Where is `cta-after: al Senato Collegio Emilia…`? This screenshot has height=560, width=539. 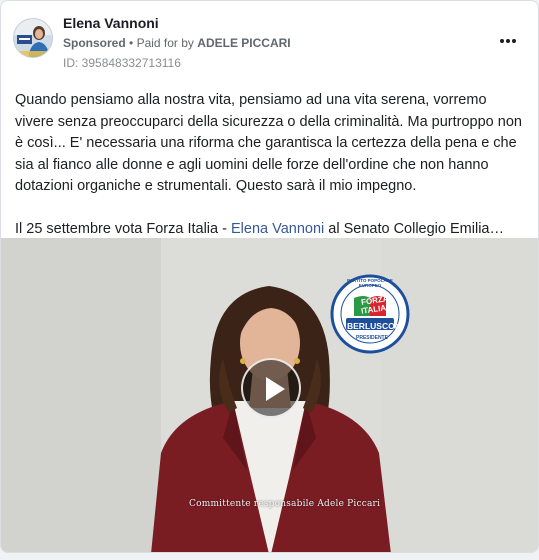
cta-after: al Senato Collegio Emilia… is located at coordinates (414, 229).